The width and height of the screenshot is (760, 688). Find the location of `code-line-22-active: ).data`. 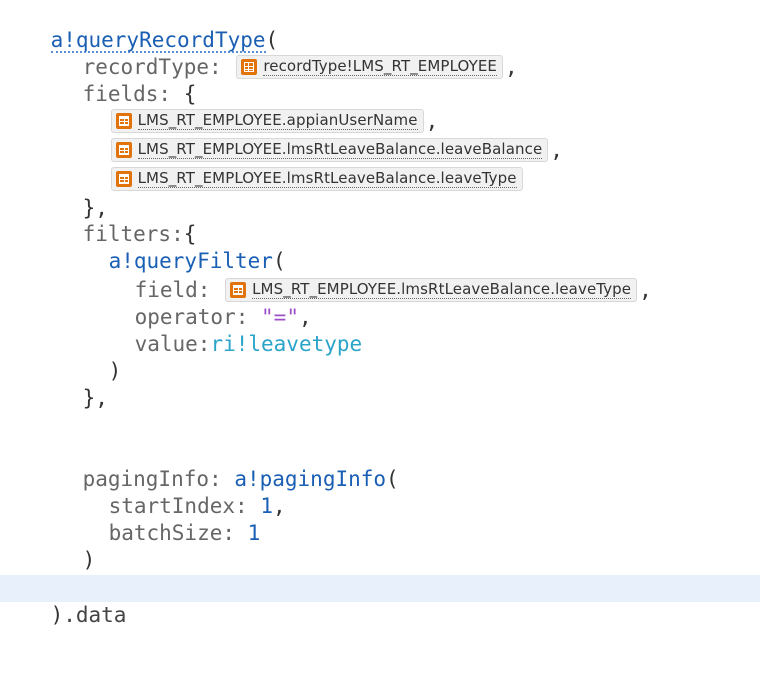

code-line-22-active: ).data is located at coordinates (380, 601).